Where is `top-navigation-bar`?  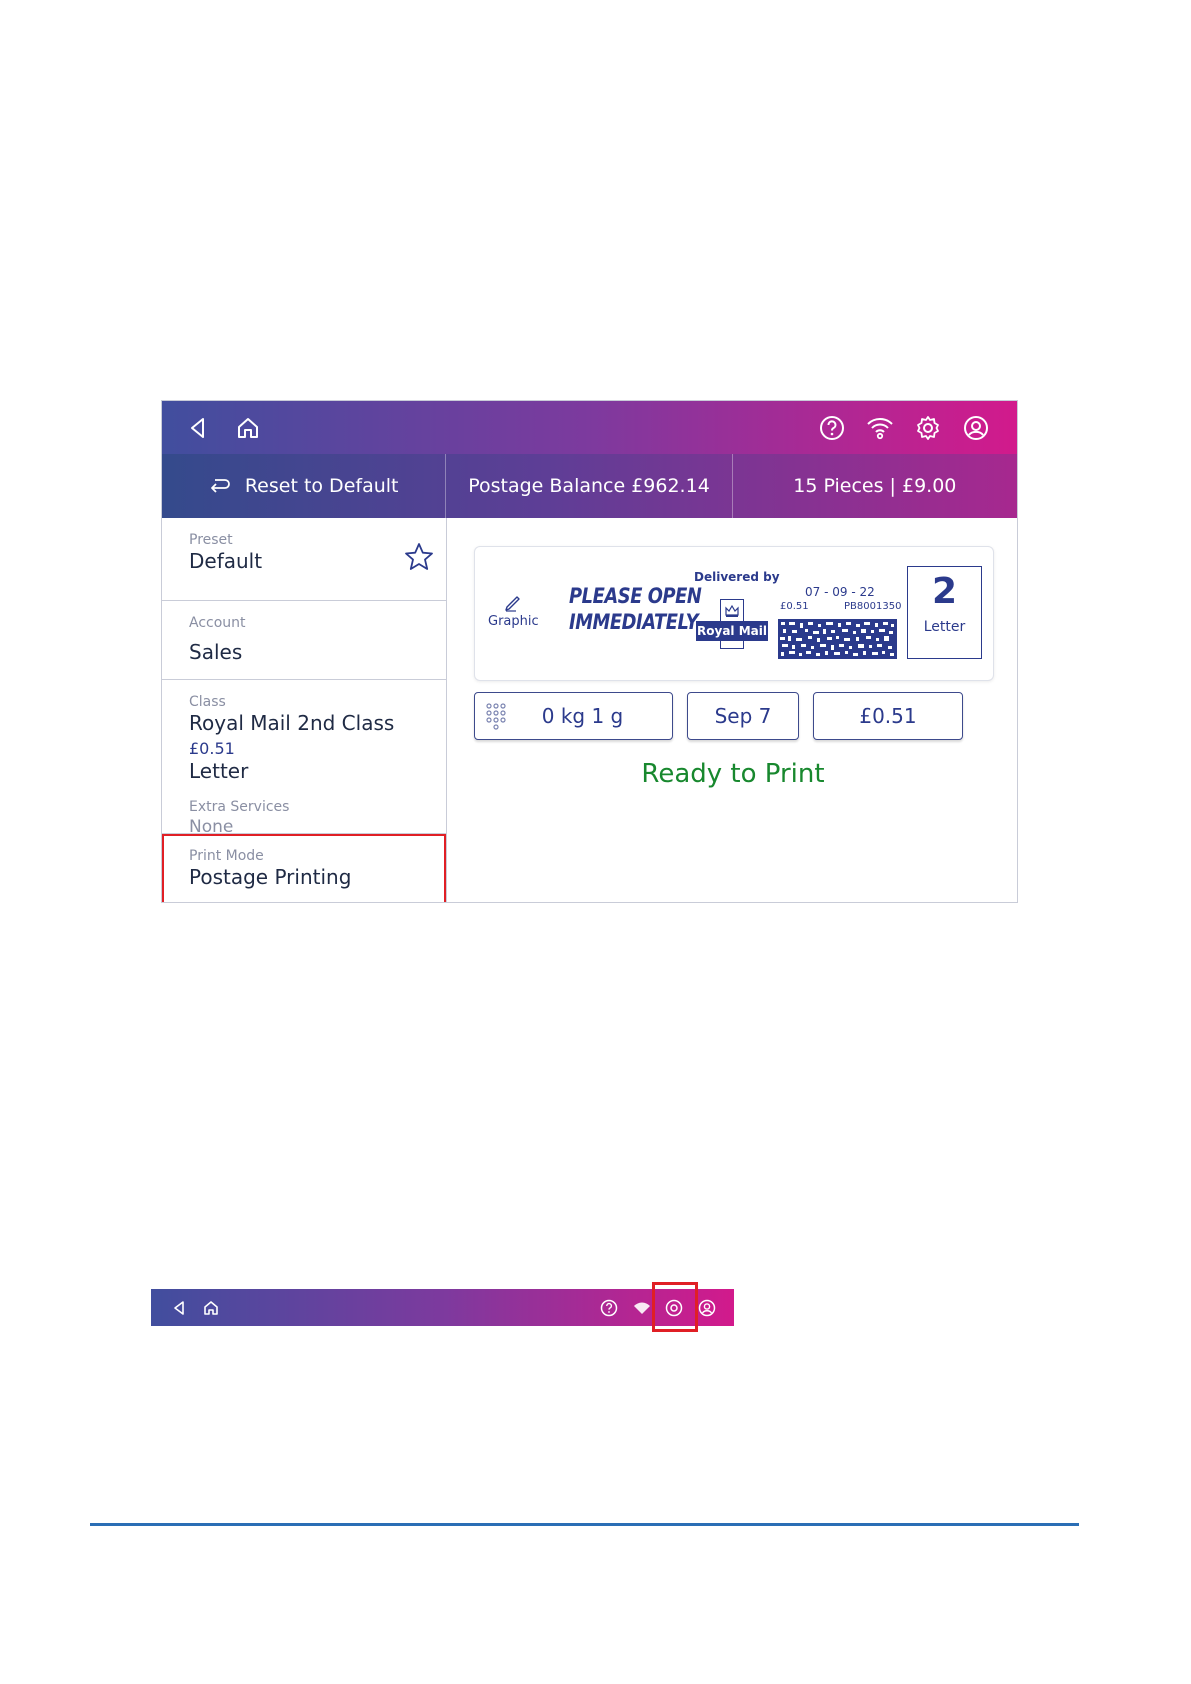 top-navigation-bar is located at coordinates (589, 427).